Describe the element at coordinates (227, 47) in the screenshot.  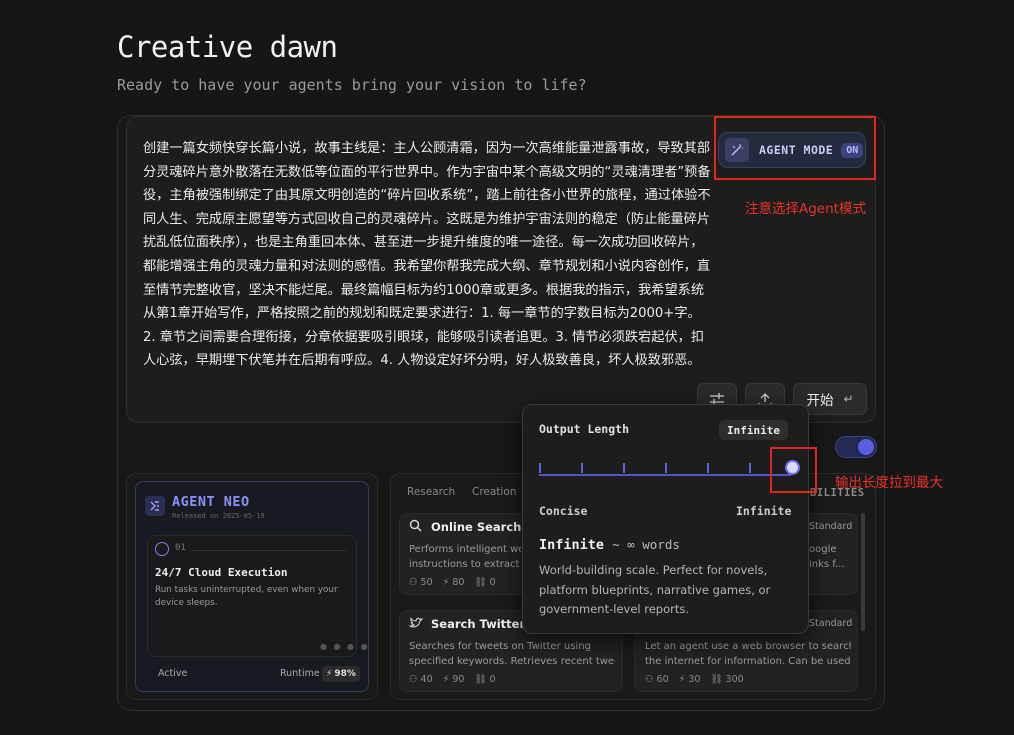
I see `page-title: Creative dawn` at that location.